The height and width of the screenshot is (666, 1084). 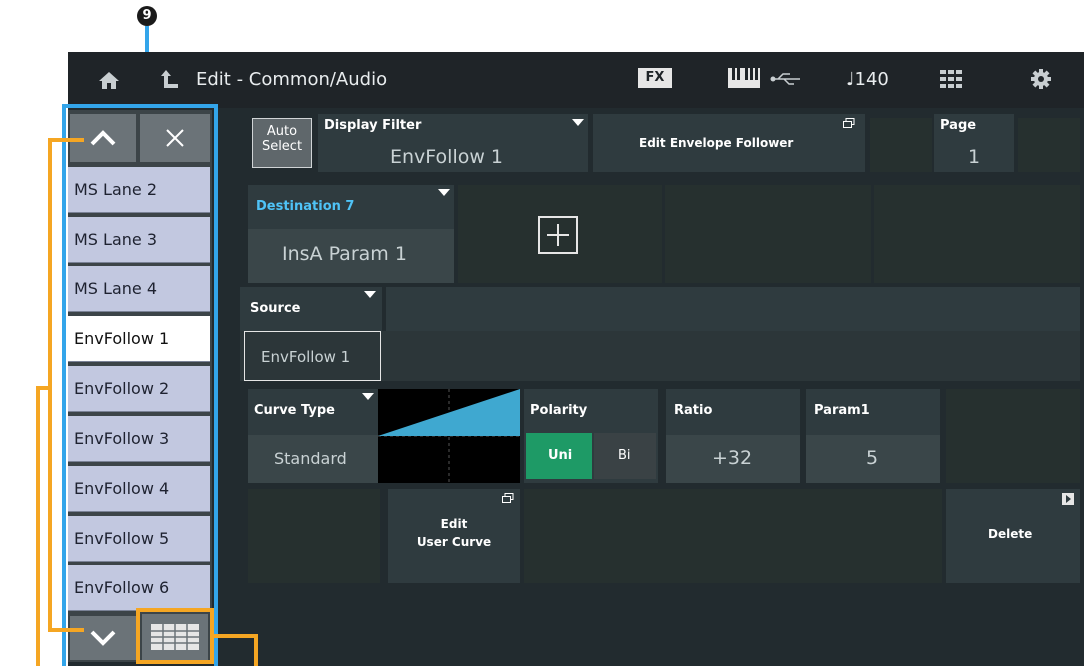 I want to click on polarity-label: Polarity, so click(x=559, y=410).